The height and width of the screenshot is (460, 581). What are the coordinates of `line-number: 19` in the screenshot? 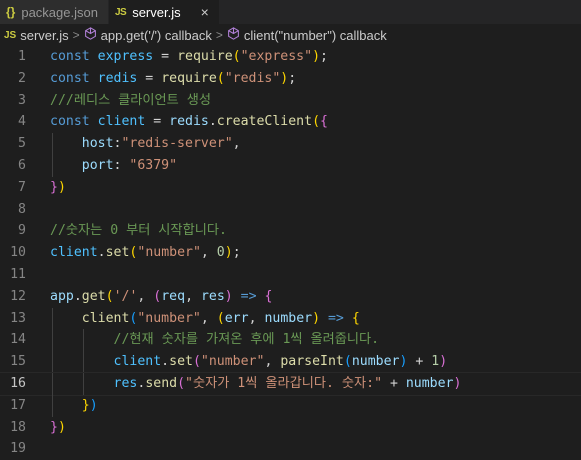 It's located at (18, 449).